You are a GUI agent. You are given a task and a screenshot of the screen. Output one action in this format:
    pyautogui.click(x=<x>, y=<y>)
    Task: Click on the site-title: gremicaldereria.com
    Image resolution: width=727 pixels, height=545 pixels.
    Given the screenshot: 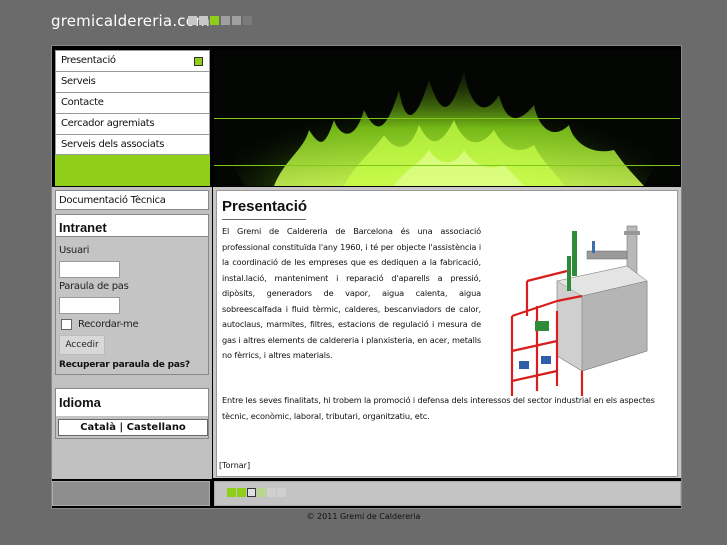 What is the action you would take?
    pyautogui.click(x=130, y=21)
    